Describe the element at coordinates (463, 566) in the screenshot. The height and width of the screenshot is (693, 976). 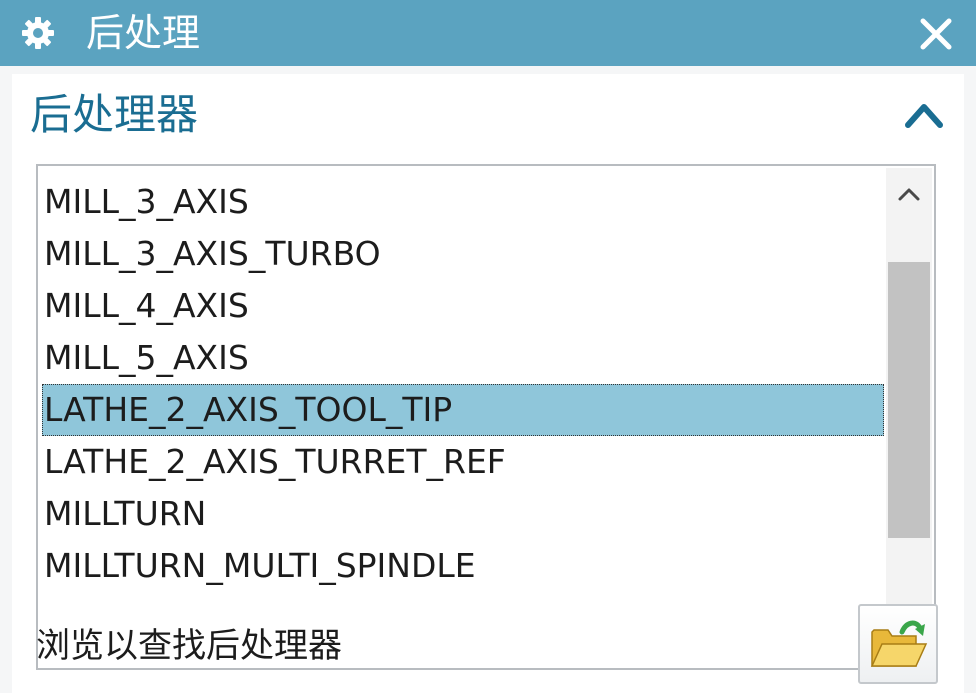
I see `list-item: MILLTURN_MULTI_SPINDLE` at that location.